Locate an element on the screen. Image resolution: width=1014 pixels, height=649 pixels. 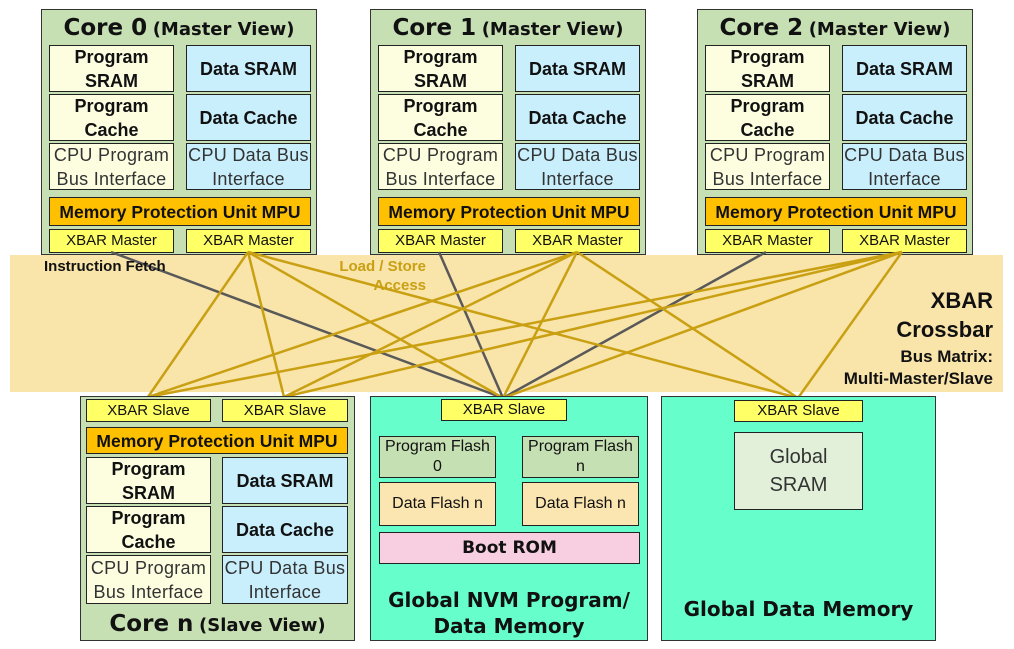
core-view: (Slave View) is located at coordinates (262, 625).